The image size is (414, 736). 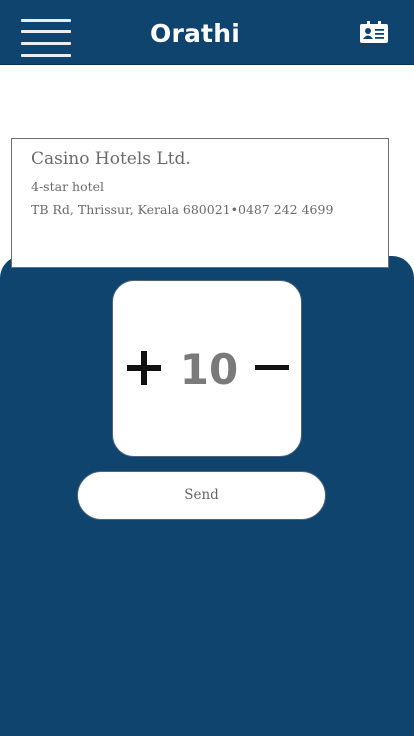 What do you see at coordinates (68, 186) in the screenshot?
I see `hotel-type: 4-star hotel` at bounding box center [68, 186].